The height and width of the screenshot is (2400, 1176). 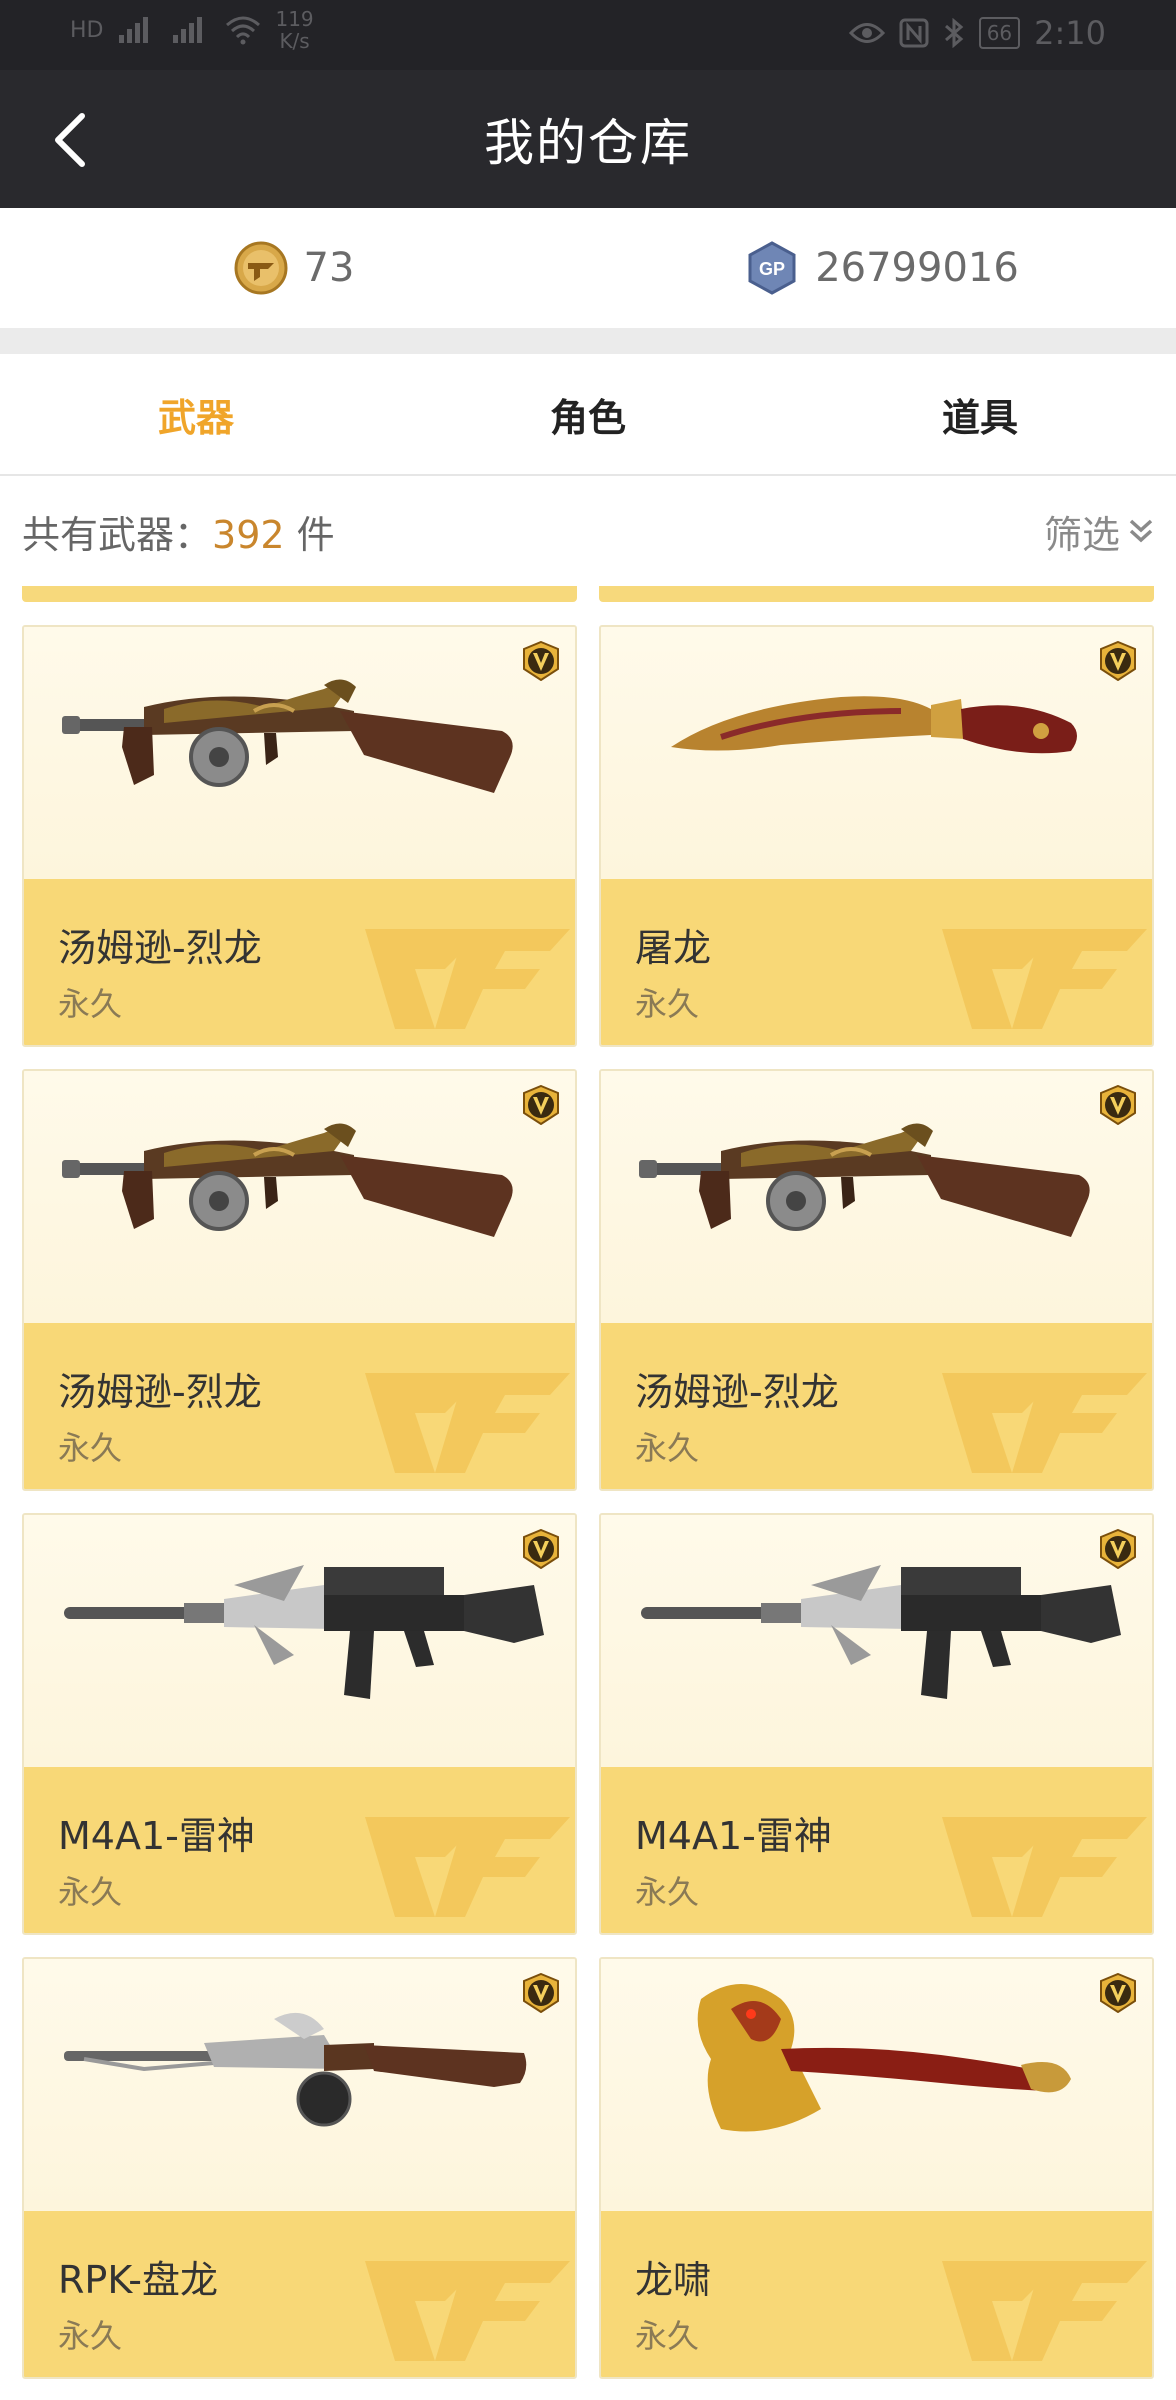 What do you see at coordinates (299, 2294) in the screenshot?
I see `weapon-info: RPK-盘龙 永久` at bounding box center [299, 2294].